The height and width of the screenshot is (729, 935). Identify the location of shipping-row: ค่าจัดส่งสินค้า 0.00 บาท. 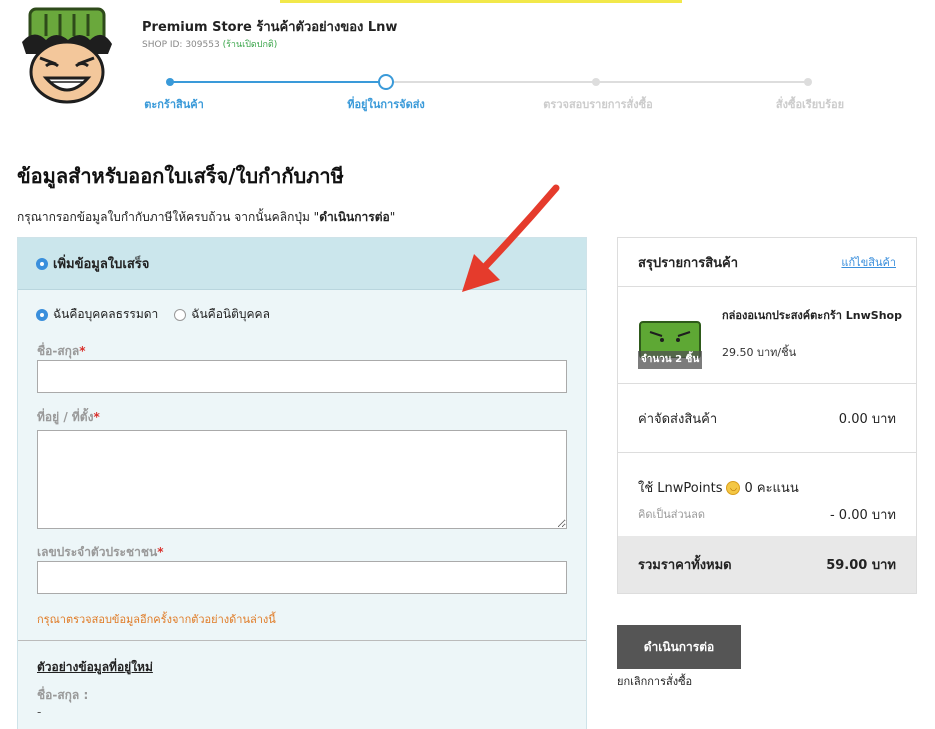
(767, 418).